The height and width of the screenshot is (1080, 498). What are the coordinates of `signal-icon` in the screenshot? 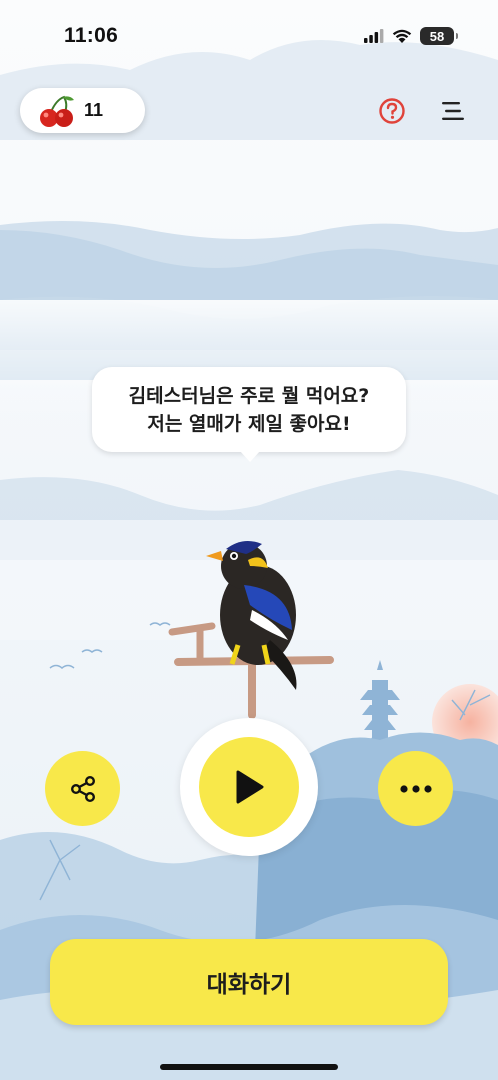 It's located at (374, 36).